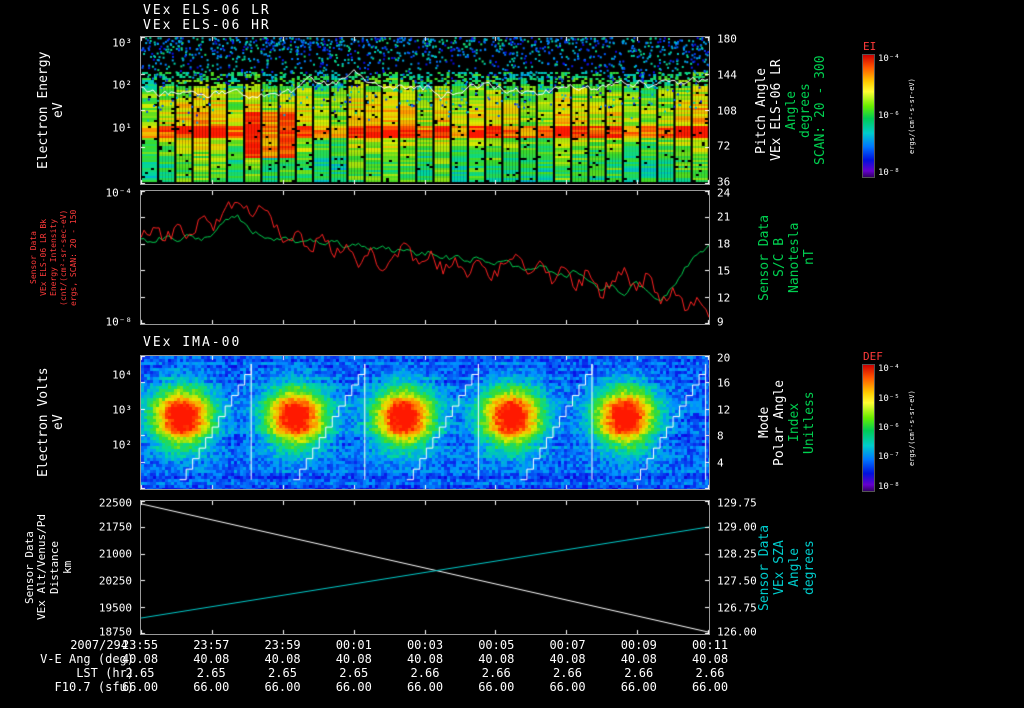 Image resolution: width=1024 pixels, height=708 pixels. What do you see at coordinates (207, 25) in the screenshot?
I see `title-els-hr: VEx ELS-06 HR` at bounding box center [207, 25].